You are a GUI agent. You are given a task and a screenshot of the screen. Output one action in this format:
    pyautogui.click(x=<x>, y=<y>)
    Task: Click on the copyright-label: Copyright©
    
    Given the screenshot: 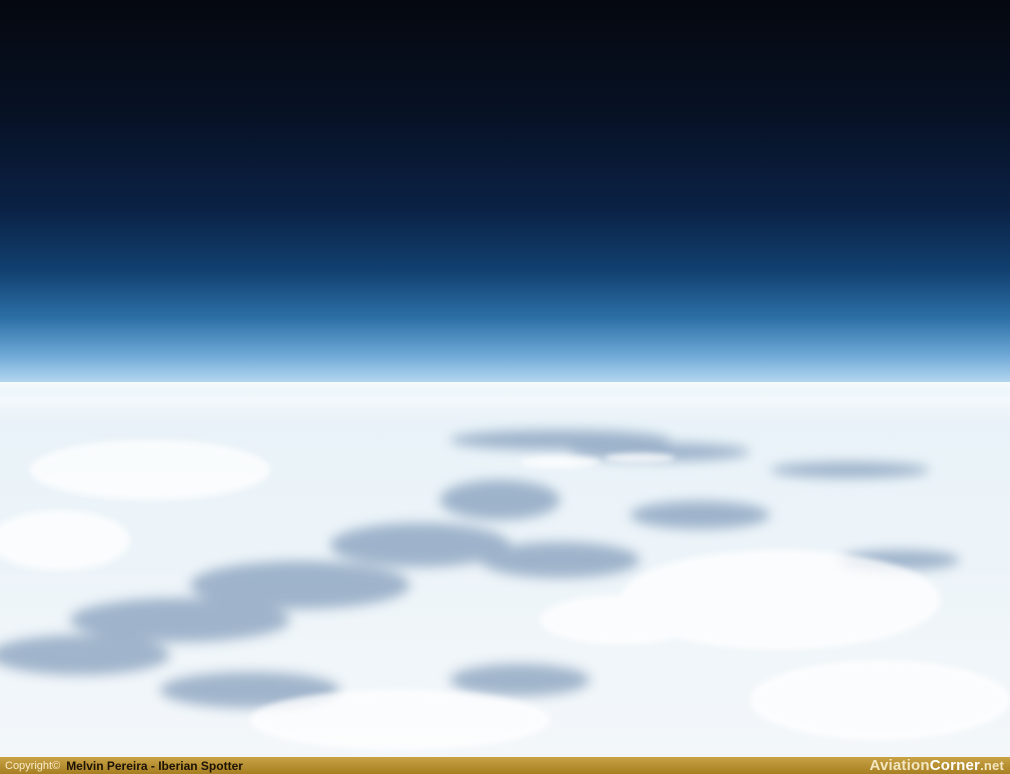 What is the action you would take?
    pyautogui.click(x=33, y=765)
    